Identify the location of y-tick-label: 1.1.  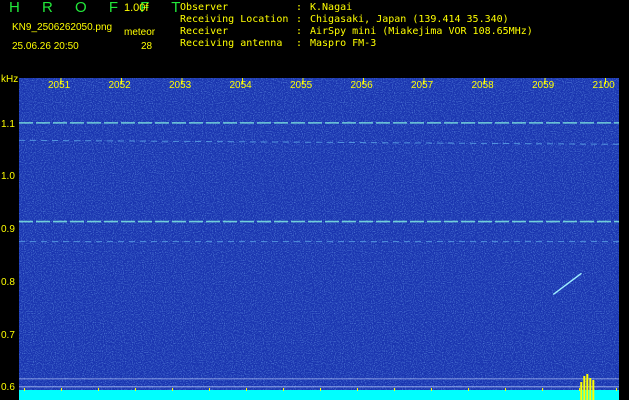
(8, 124).